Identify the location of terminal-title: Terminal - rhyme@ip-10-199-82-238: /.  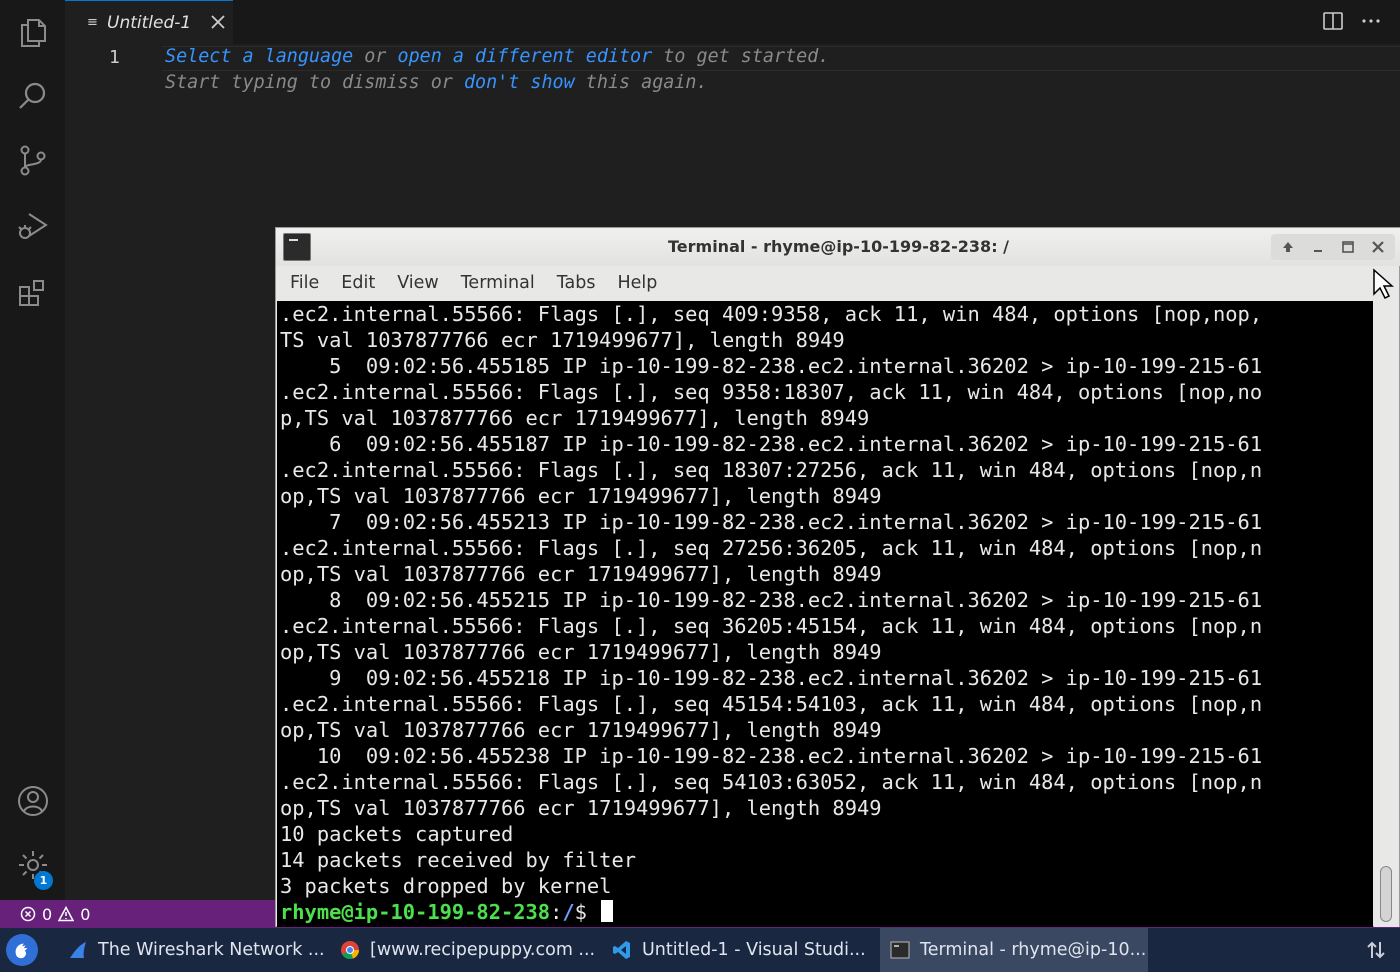
(838, 246).